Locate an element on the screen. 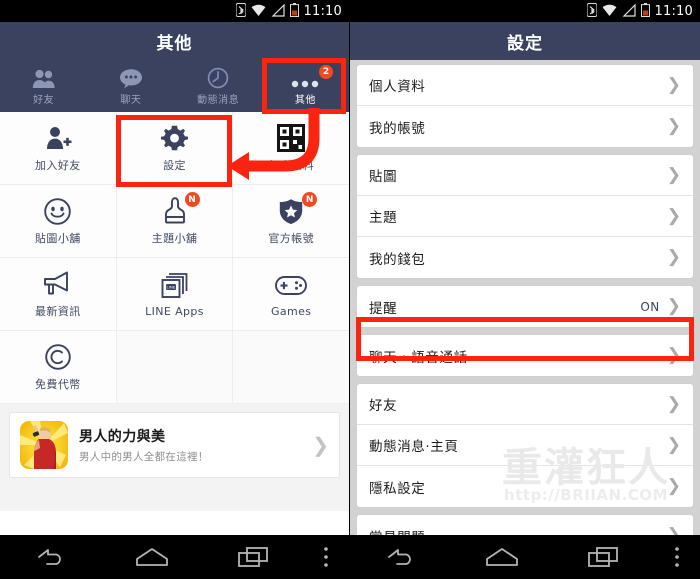 This screenshot has height=579, width=700. battery-icon is located at coordinates (645, 11).